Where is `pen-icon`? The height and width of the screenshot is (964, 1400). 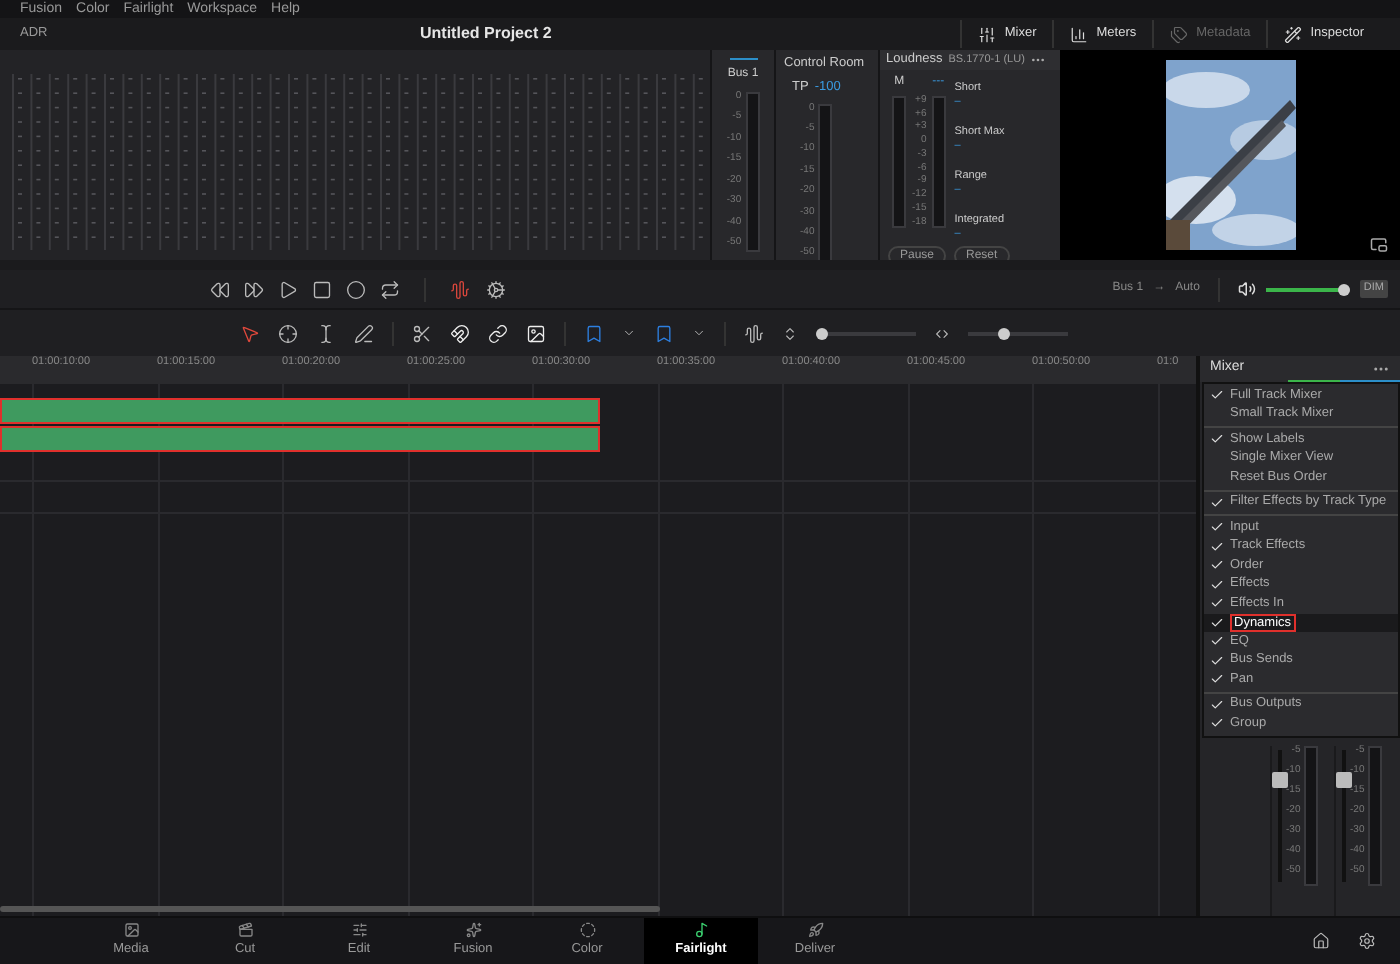 pen-icon is located at coordinates (364, 333).